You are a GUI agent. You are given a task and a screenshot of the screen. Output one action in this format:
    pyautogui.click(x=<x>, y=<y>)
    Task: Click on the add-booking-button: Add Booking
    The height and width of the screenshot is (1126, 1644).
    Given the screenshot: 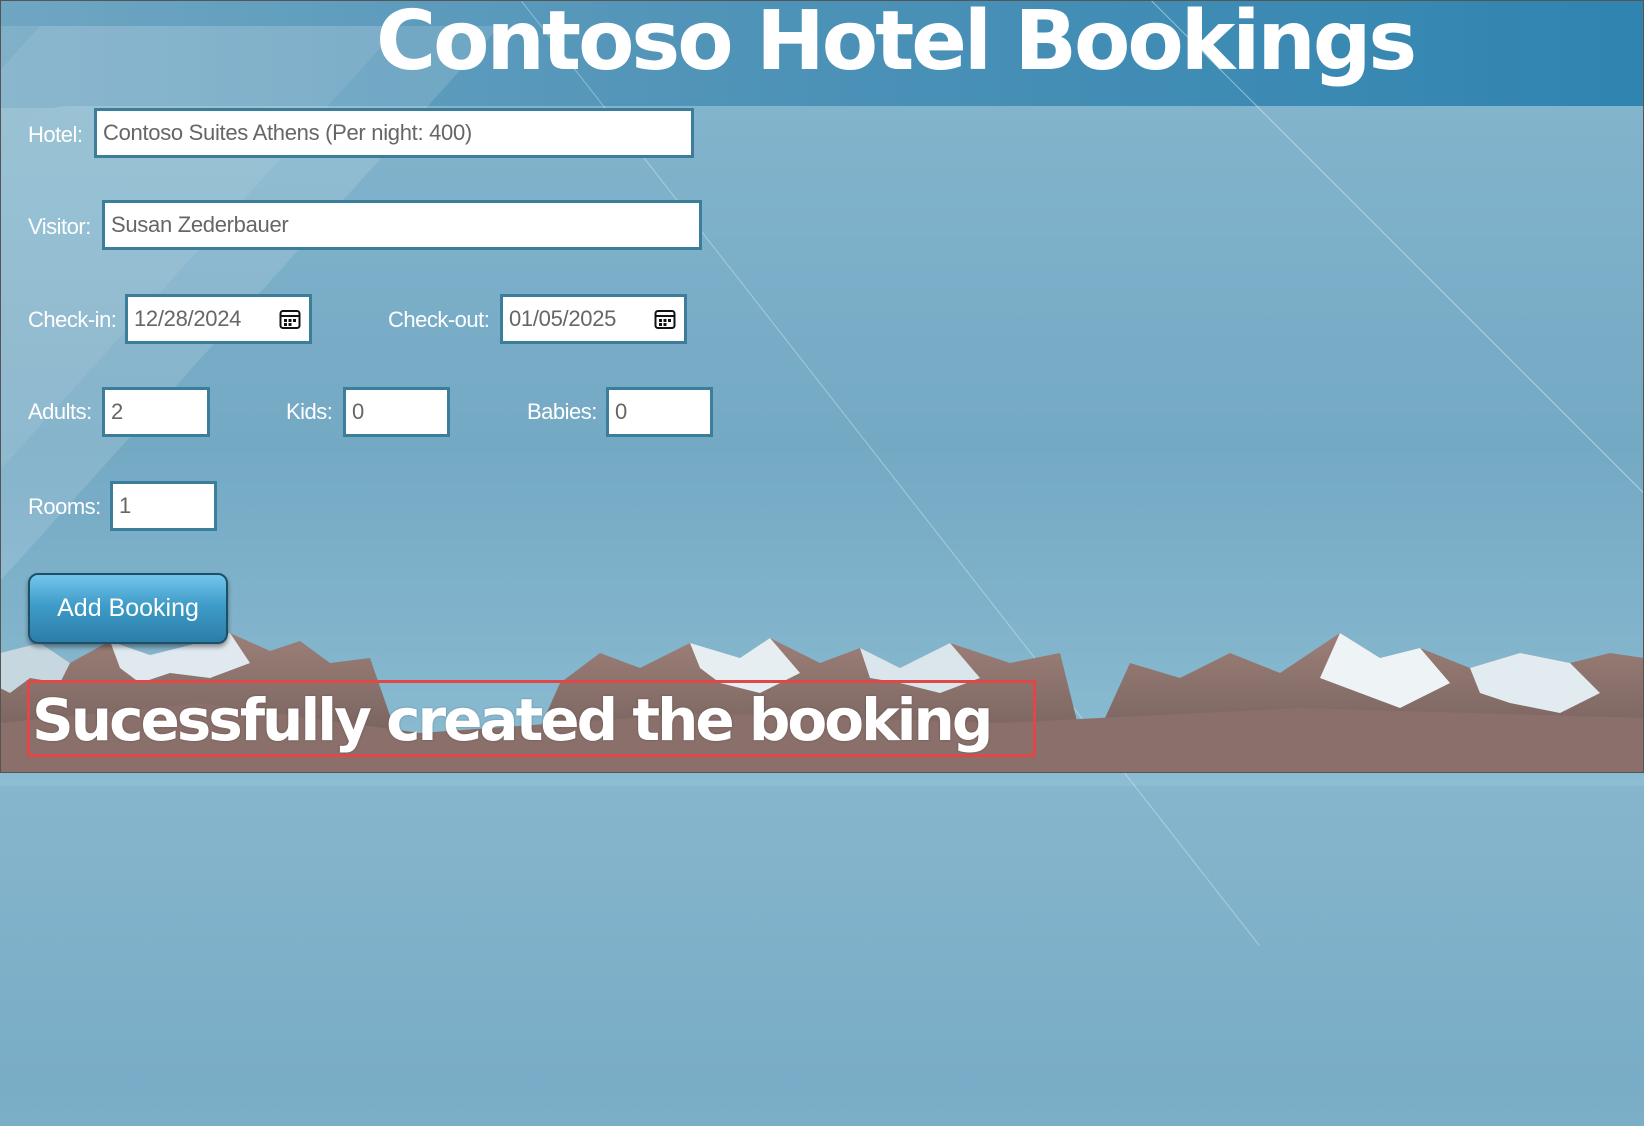 What is the action you would take?
    pyautogui.click(x=128, y=608)
    